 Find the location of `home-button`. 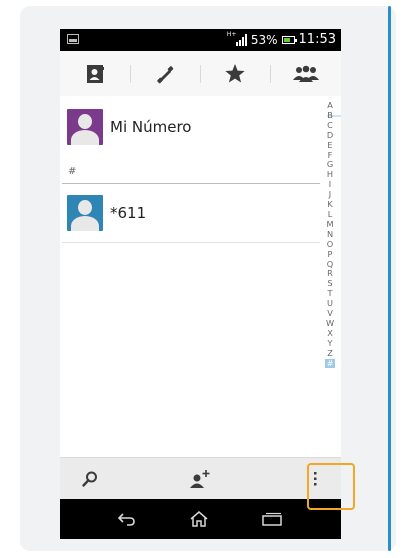

home-button is located at coordinates (199, 519).